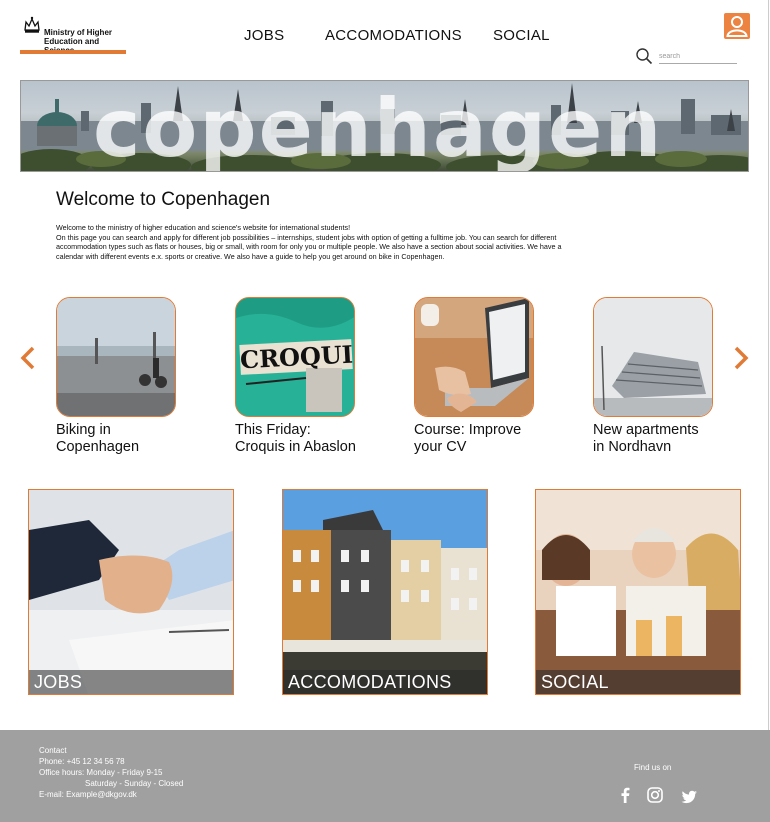 This screenshot has width=770, height=822. I want to click on card-caption-line1: This Friday:, so click(273, 430).